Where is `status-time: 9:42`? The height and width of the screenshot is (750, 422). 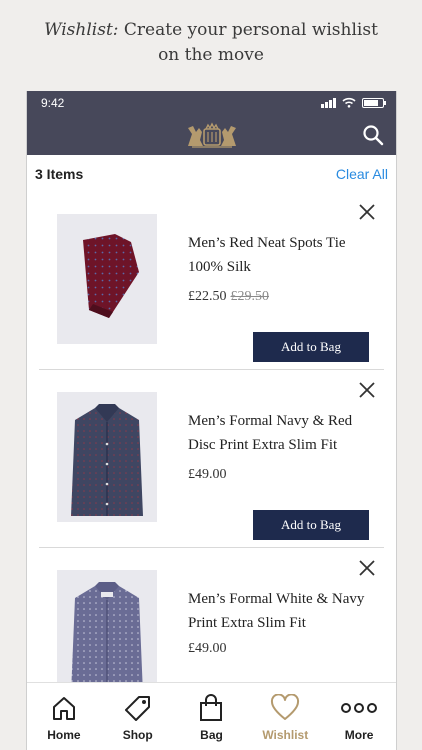 status-time: 9:42 is located at coordinates (53, 103).